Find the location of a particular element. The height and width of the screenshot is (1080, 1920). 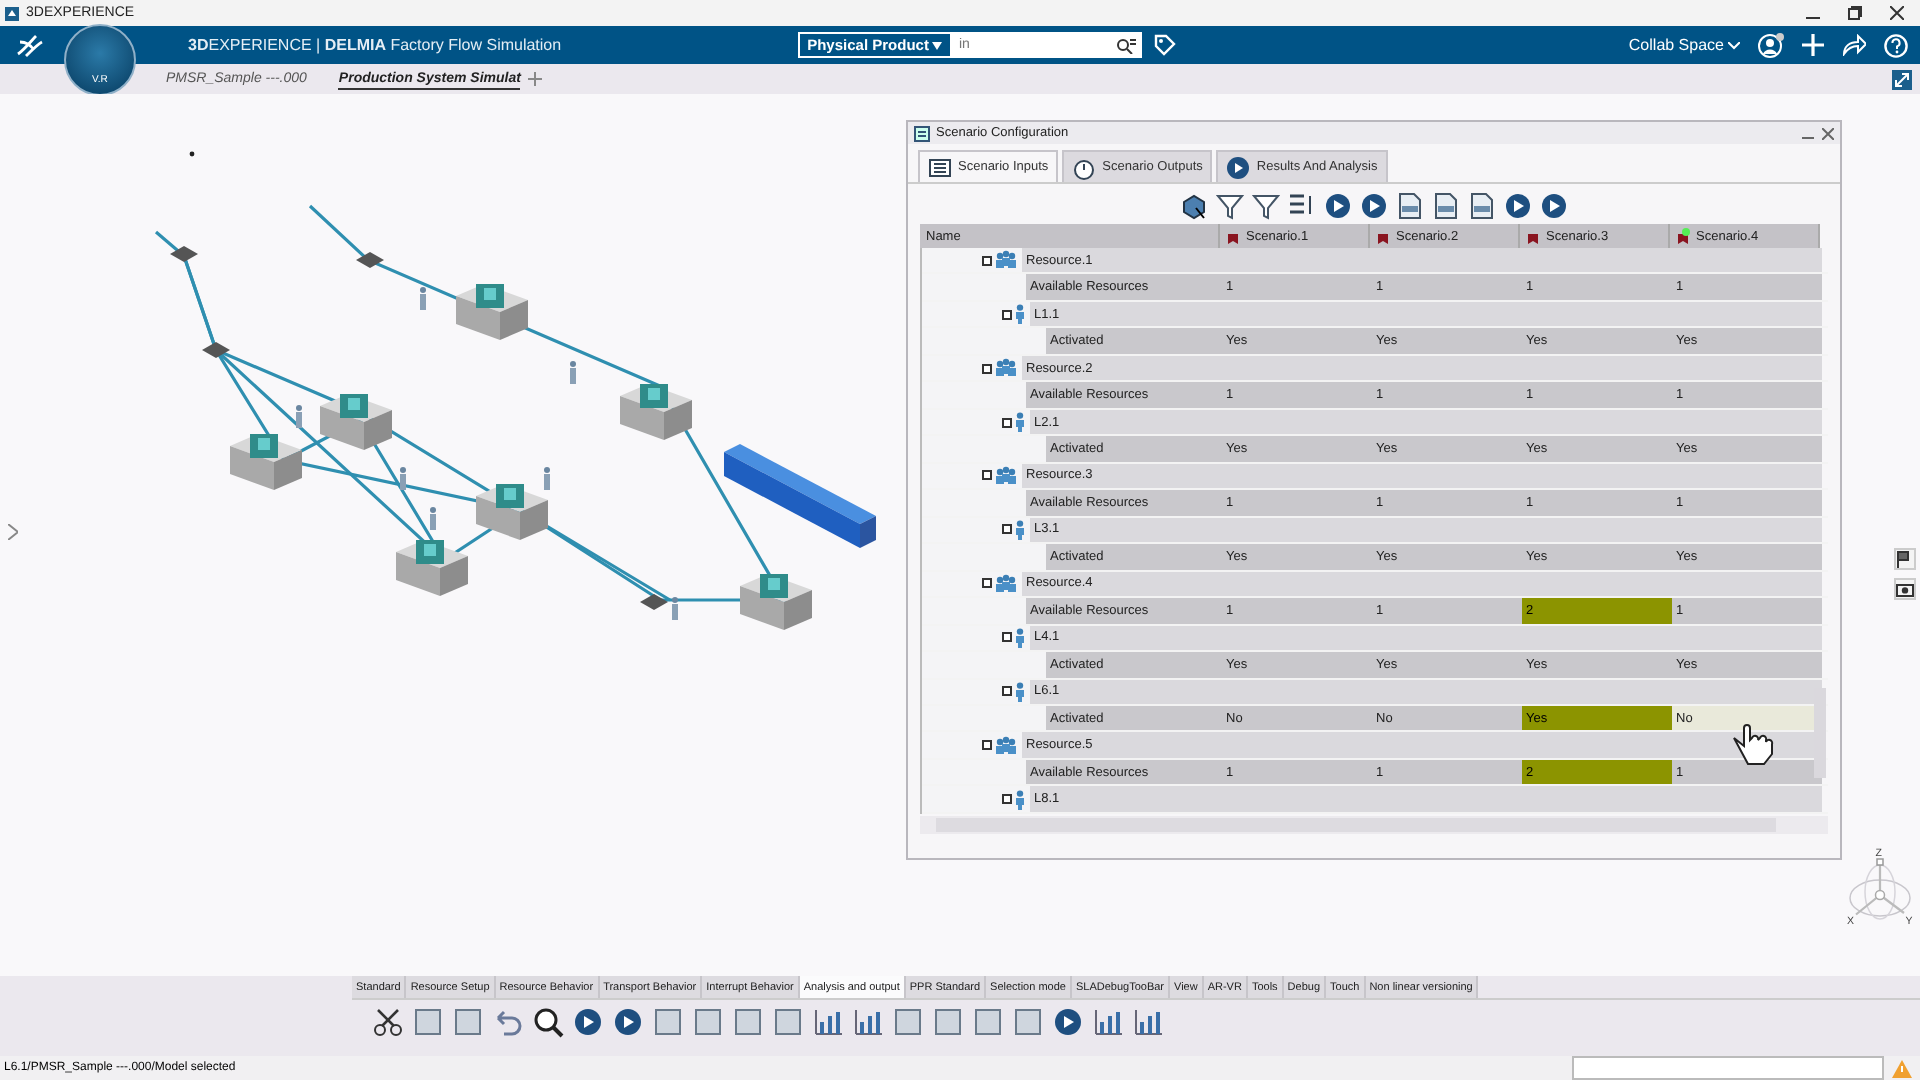

magnifier-icon is located at coordinates (548, 1022).